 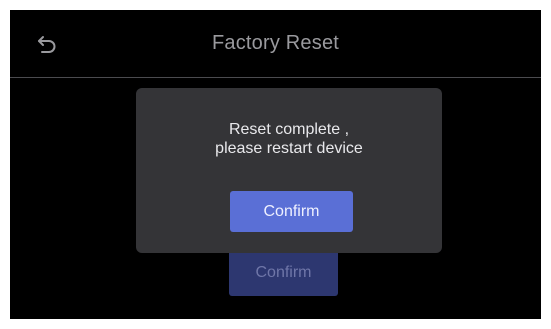 What do you see at coordinates (275, 77) in the screenshot?
I see `header-divider` at bounding box center [275, 77].